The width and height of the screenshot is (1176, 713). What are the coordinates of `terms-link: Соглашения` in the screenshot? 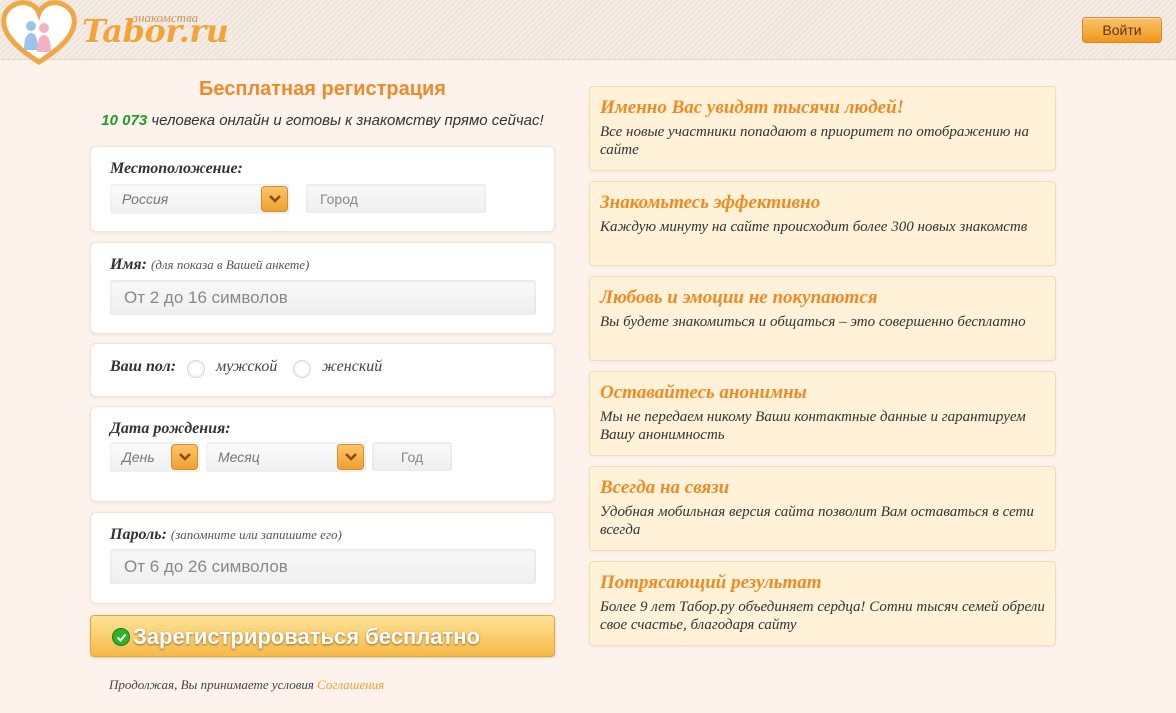 It's located at (350, 684).